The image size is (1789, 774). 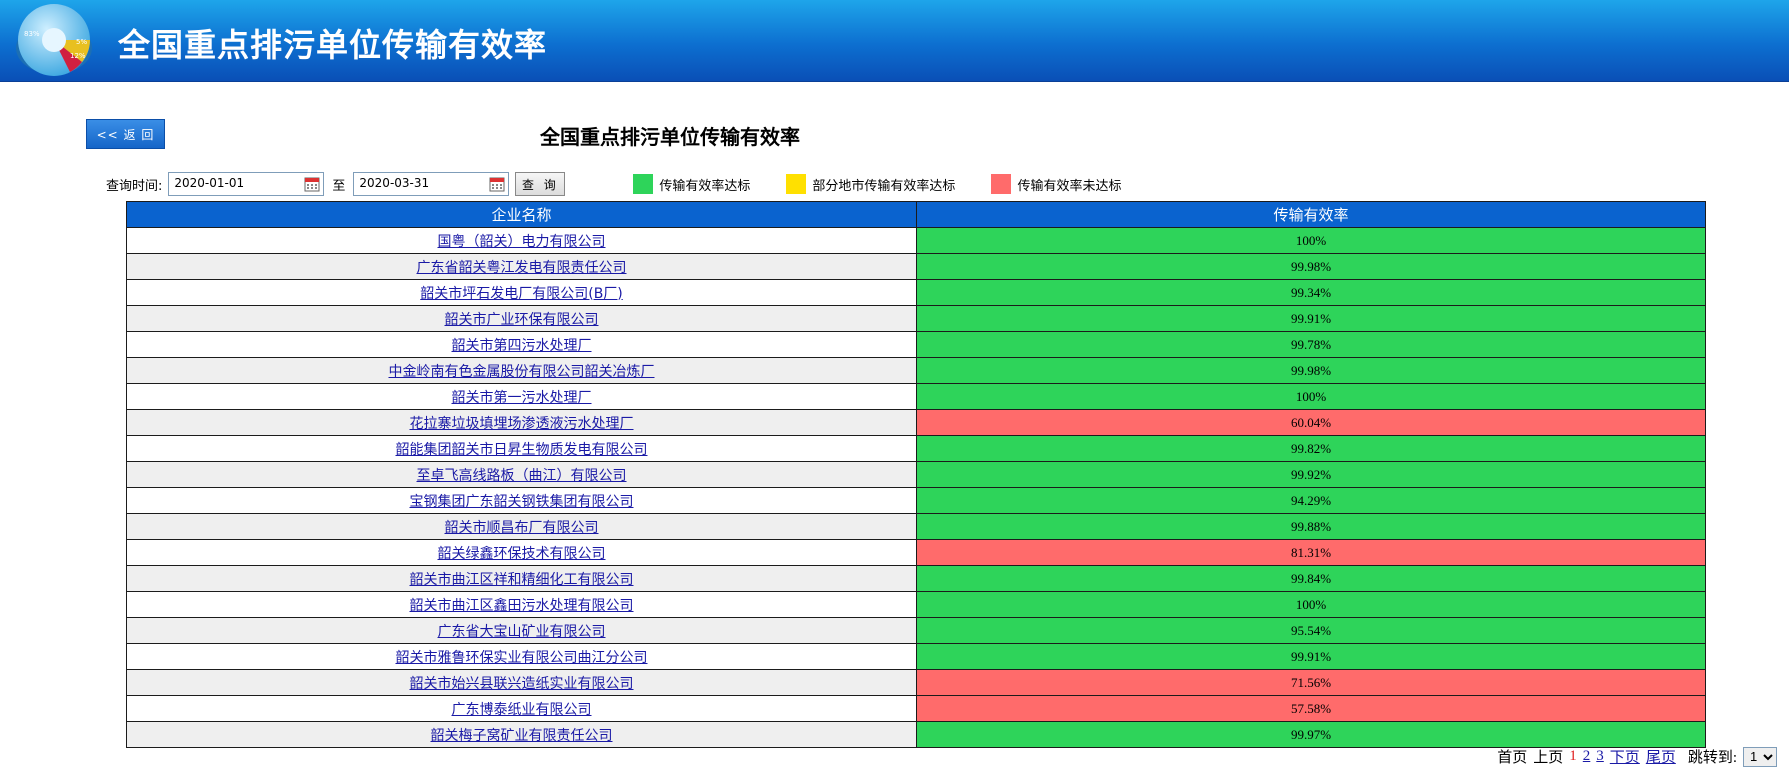 I want to click on rate-cell: 94.29%, so click(x=1311, y=500).